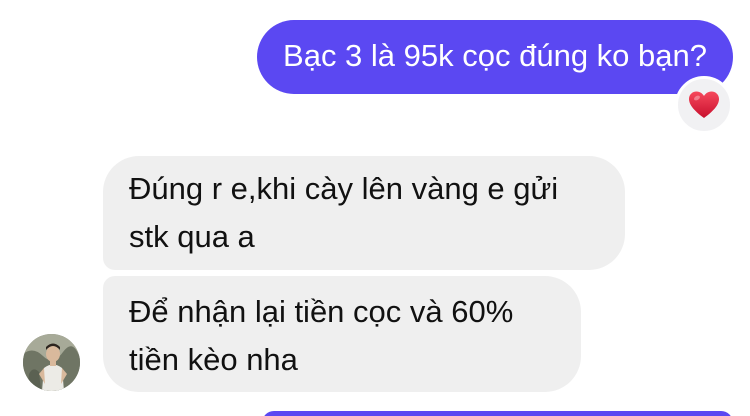 The image size is (750, 416). I want to click on incoming-message-line: stk qua a, so click(192, 236).